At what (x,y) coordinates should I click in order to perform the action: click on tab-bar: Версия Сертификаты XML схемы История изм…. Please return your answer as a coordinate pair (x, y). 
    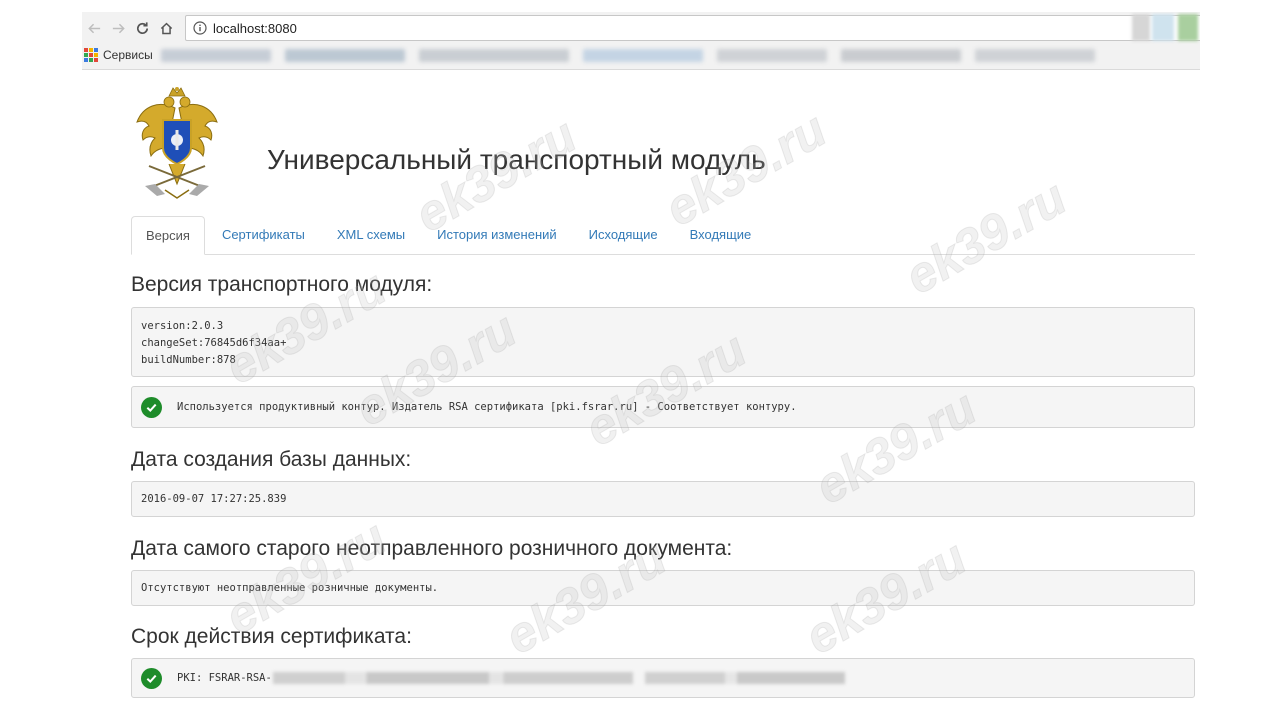
    Looking at the image, I should click on (663, 235).